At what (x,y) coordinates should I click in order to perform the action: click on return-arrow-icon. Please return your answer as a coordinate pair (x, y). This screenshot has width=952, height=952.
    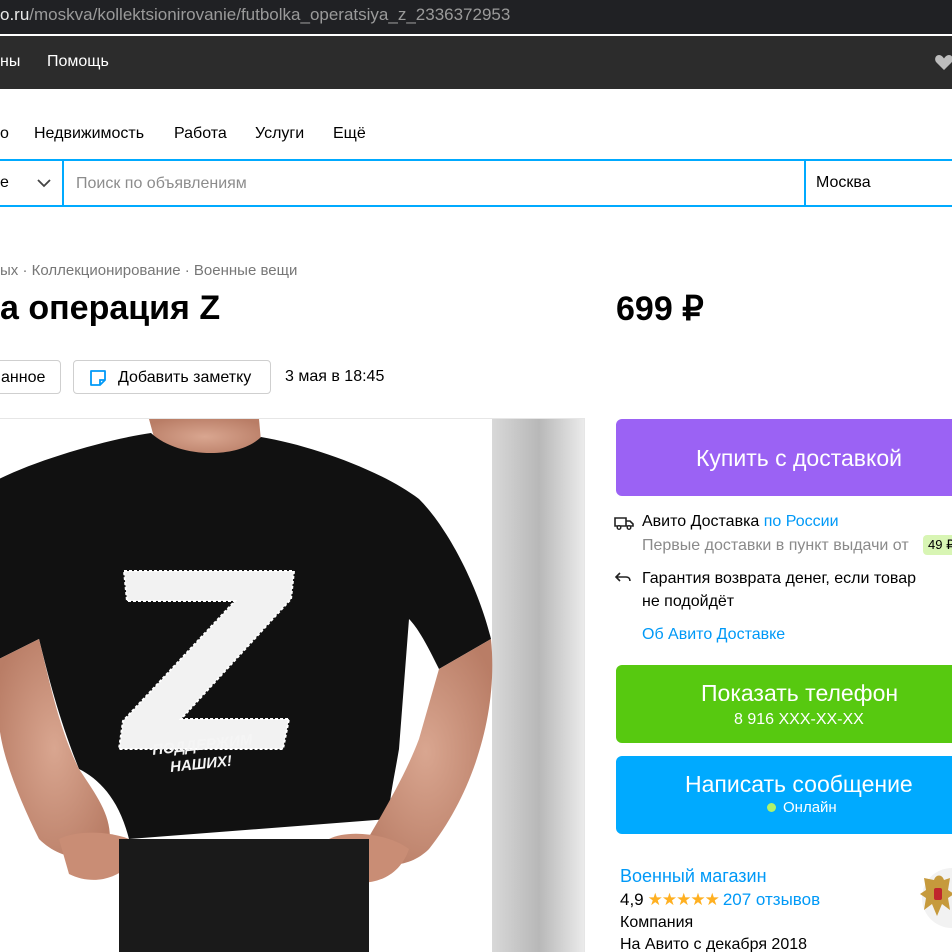
    Looking at the image, I should click on (622, 577).